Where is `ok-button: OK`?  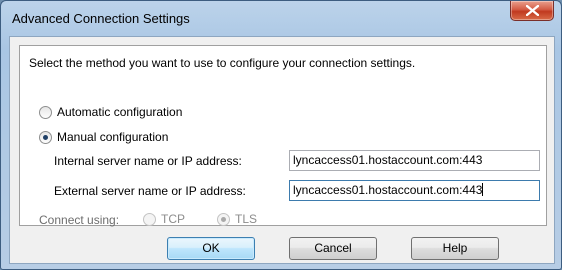
ok-button: OK is located at coordinates (211, 248).